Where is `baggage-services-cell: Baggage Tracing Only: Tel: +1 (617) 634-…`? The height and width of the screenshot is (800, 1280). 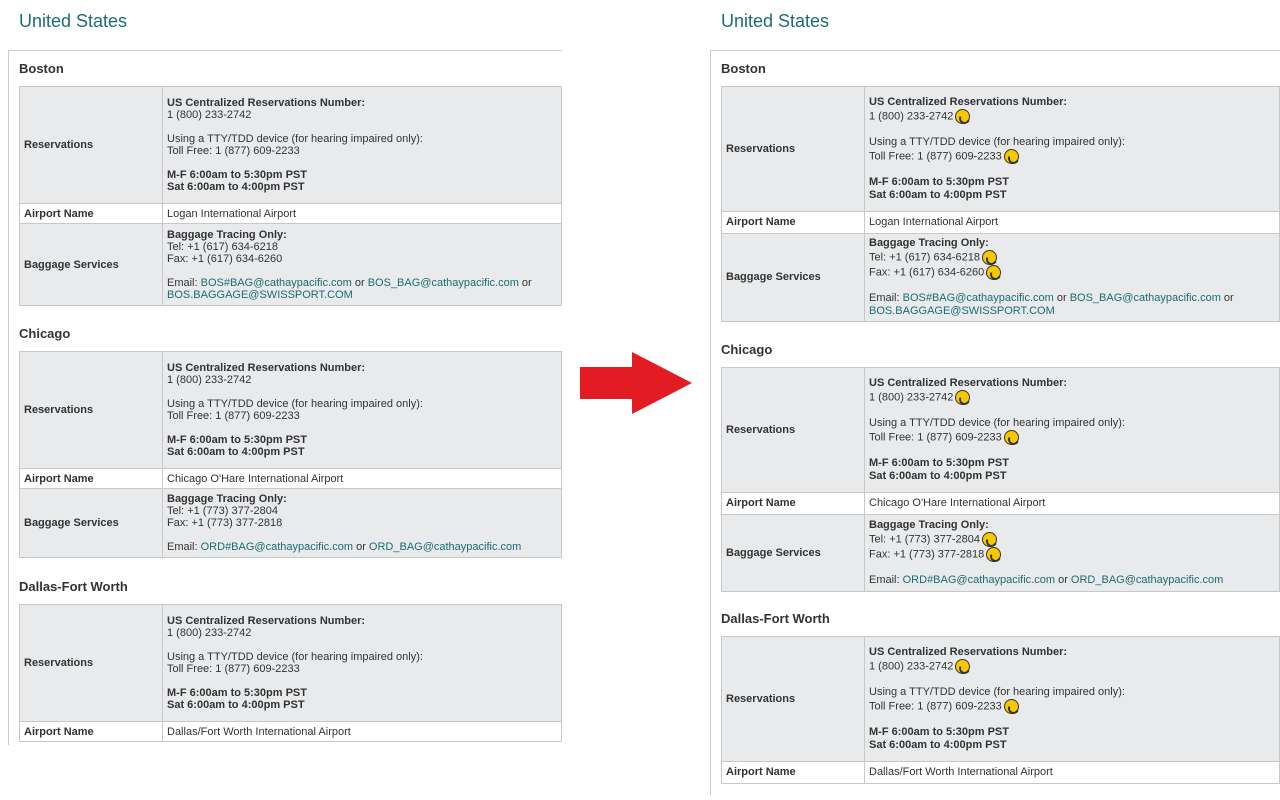
baggage-services-cell: Baggage Tracing Only: Tel: +1 (617) 634-… is located at coordinates (362, 264).